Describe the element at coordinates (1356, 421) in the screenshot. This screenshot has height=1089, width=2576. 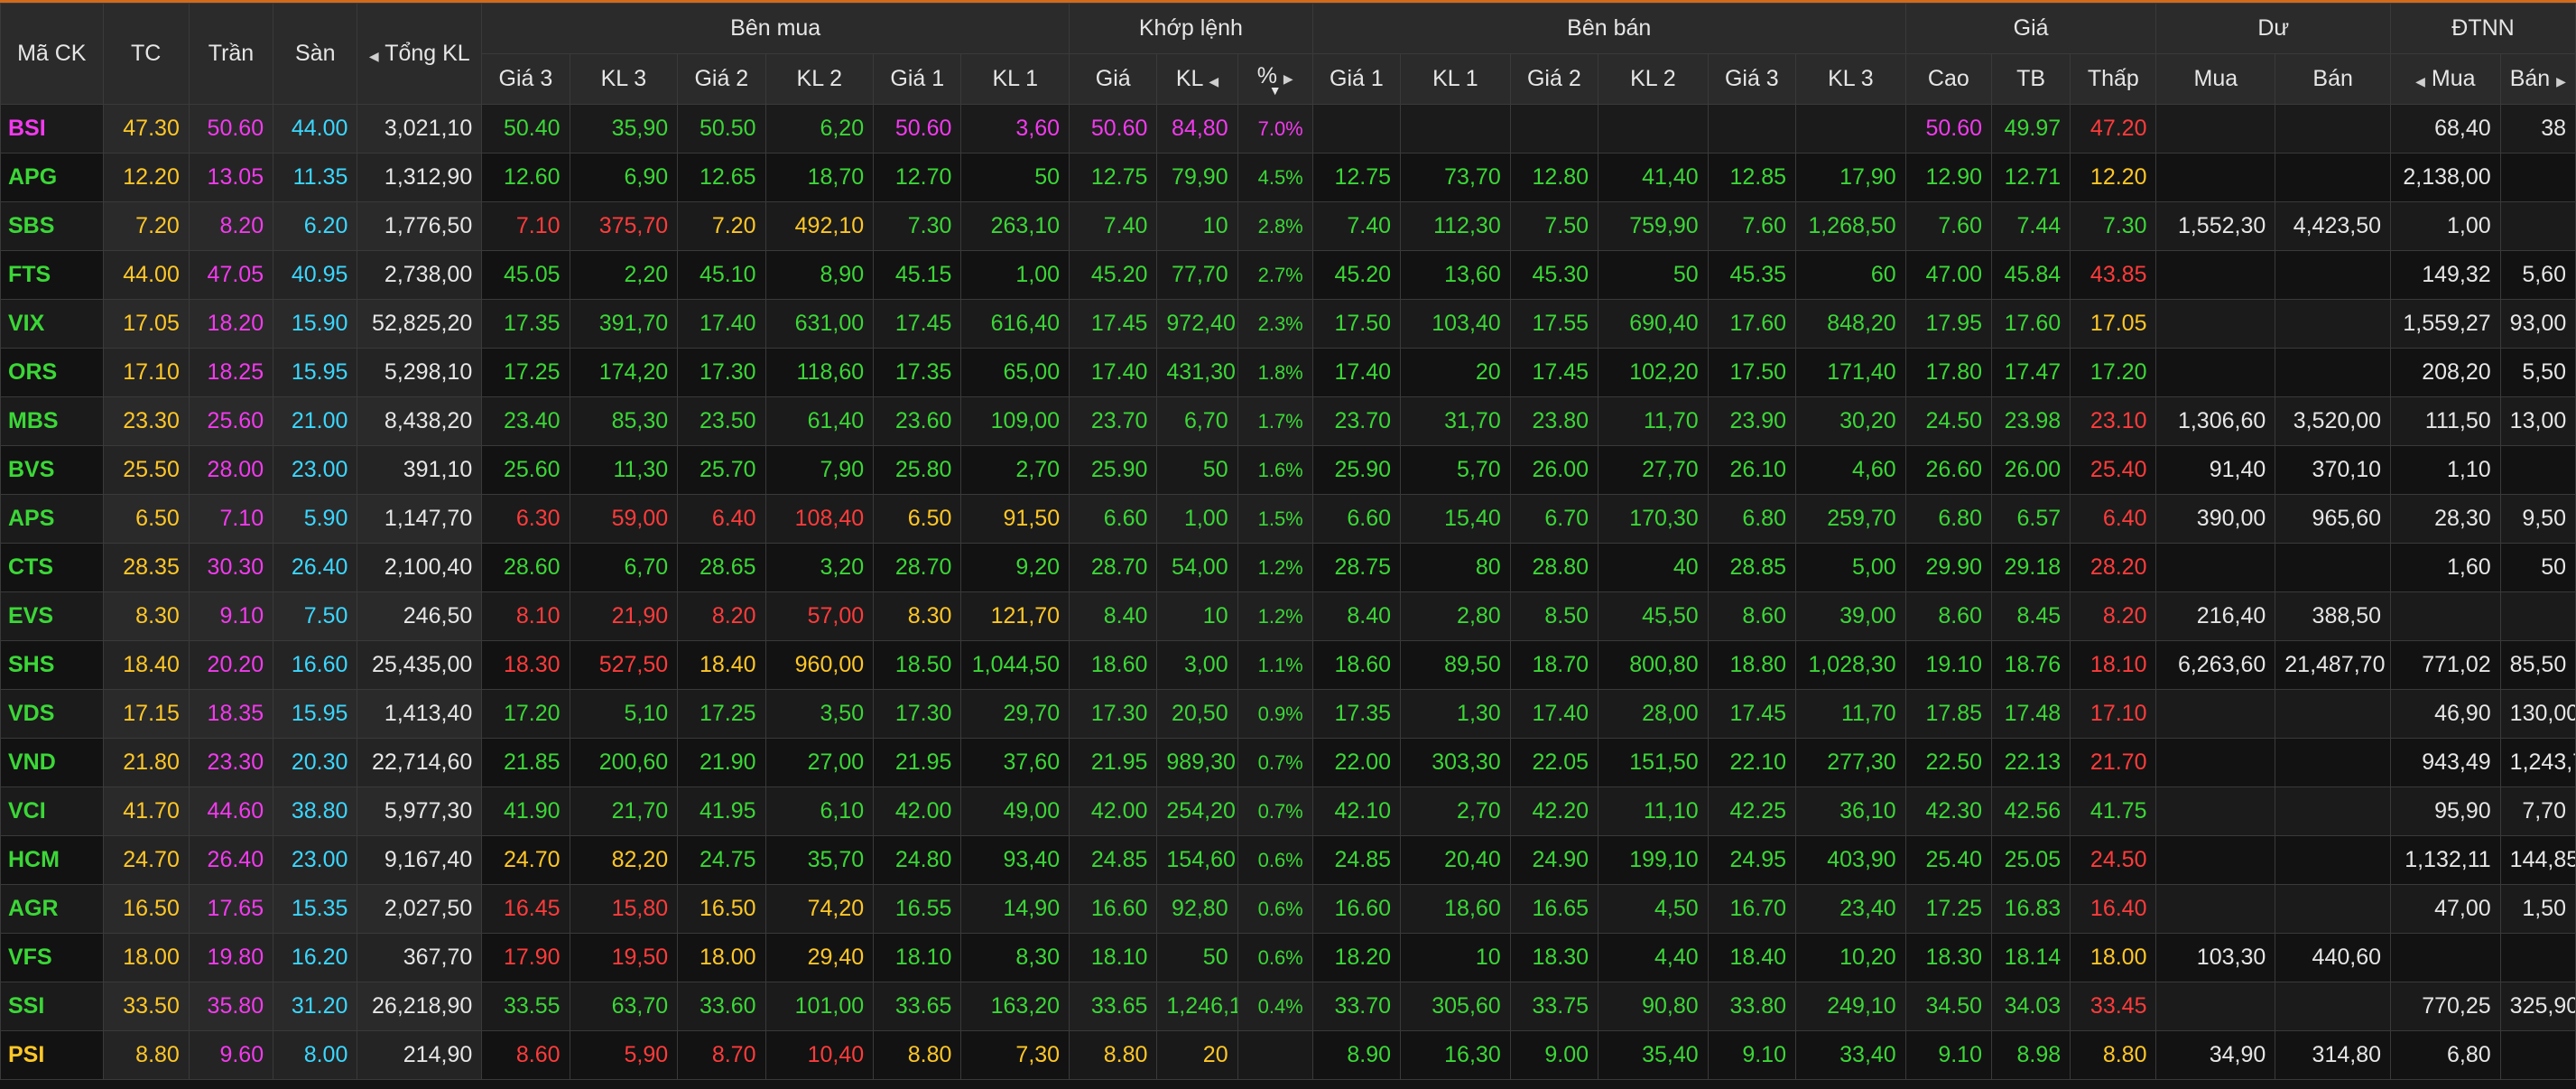
I see `sell-price-1-cell: 23.70` at that location.